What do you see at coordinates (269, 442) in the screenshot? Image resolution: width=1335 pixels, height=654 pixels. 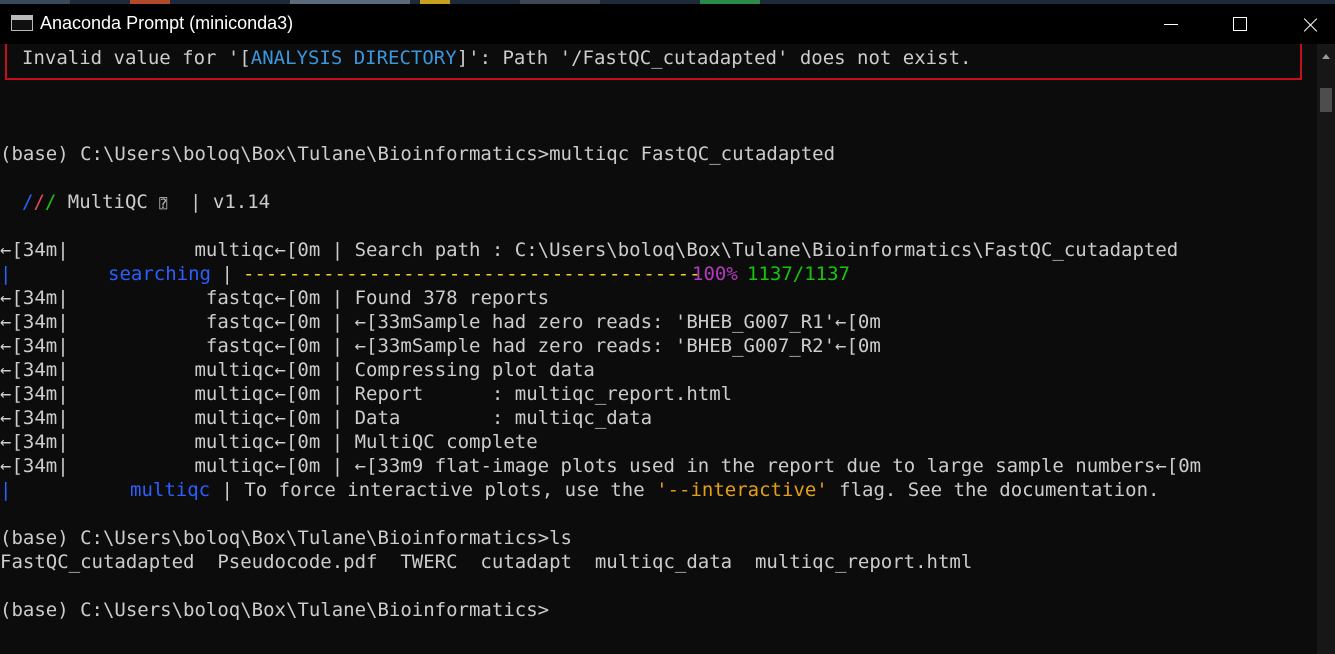 I see `log-line: ←[34m| multiqc←[0m | MultiQC complete` at bounding box center [269, 442].